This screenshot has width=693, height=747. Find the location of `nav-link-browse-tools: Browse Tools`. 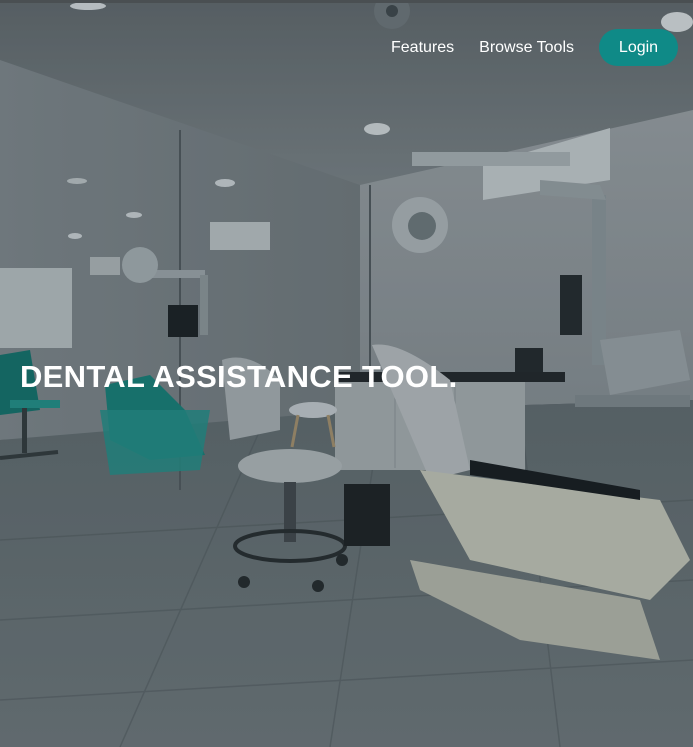

nav-link-browse-tools: Browse Tools is located at coordinates (526, 47).